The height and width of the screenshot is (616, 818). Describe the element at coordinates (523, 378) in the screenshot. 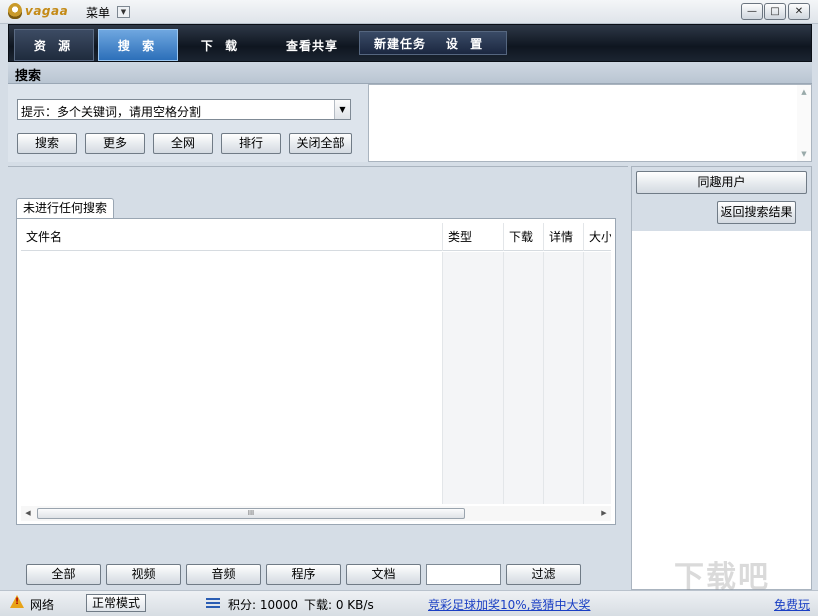

I see `column-body-downloads` at that location.